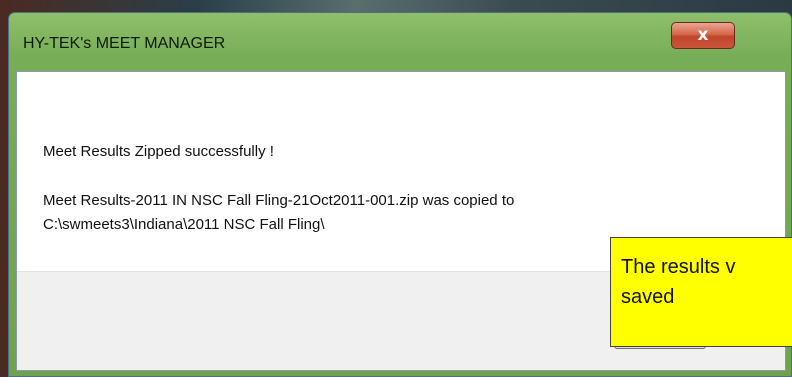  I want to click on callout-line-2: saved, so click(648, 297).